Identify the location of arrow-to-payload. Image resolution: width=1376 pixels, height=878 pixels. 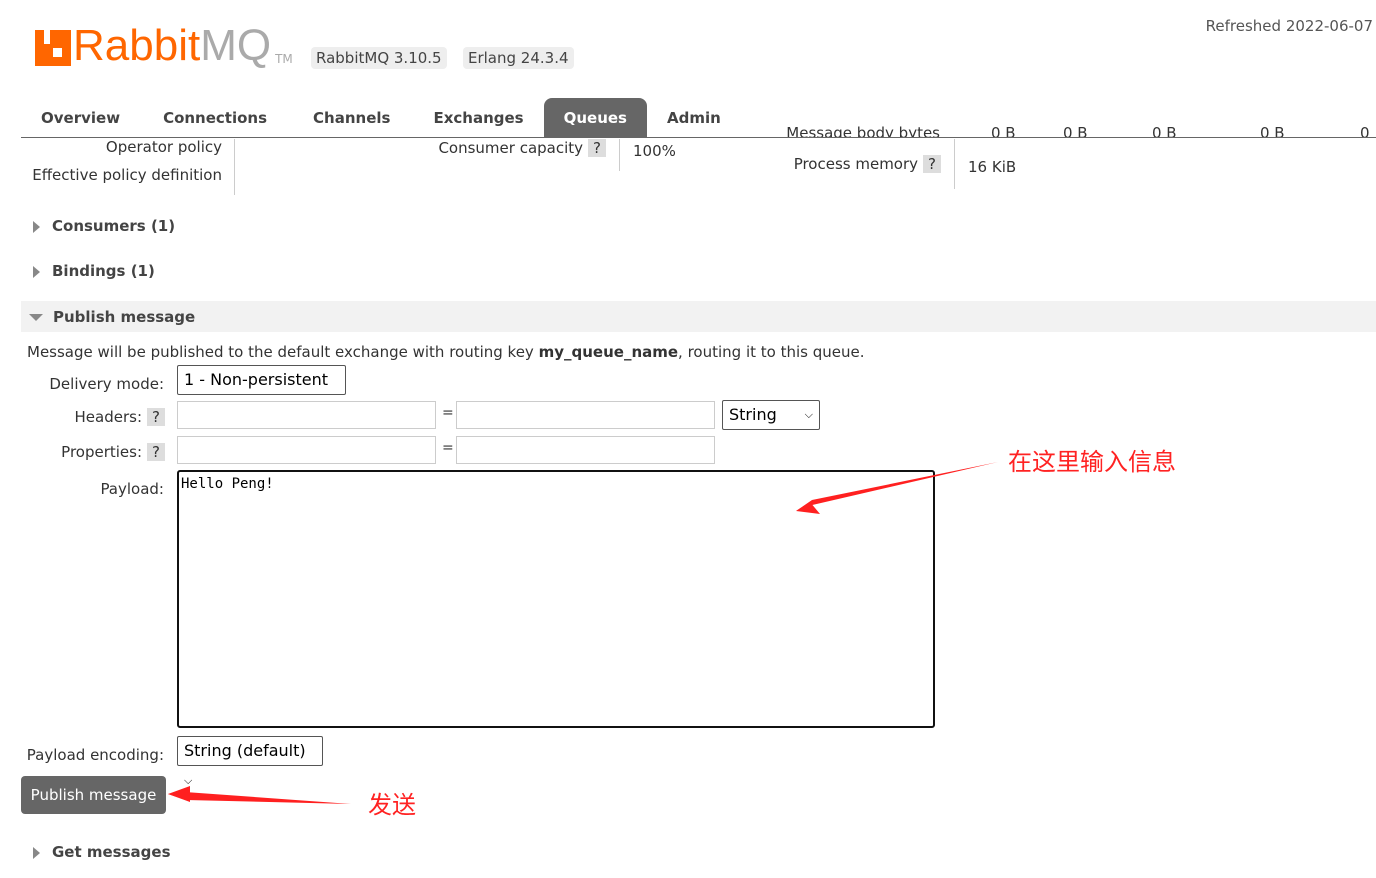
(897, 486).